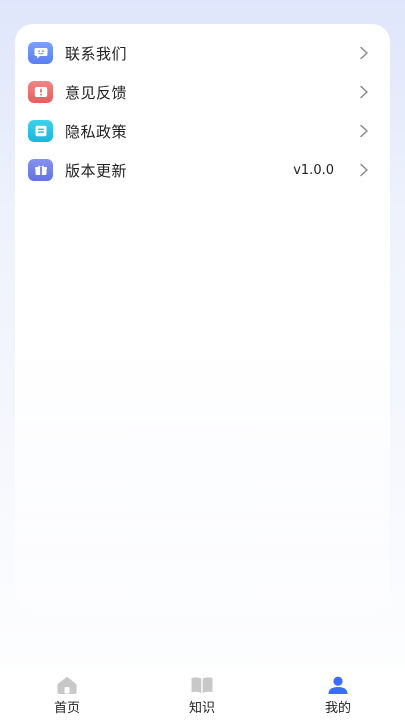 This screenshot has width=405, height=720. I want to click on menu-item-version-update: 版本更新 v1.0.0, so click(202, 170).